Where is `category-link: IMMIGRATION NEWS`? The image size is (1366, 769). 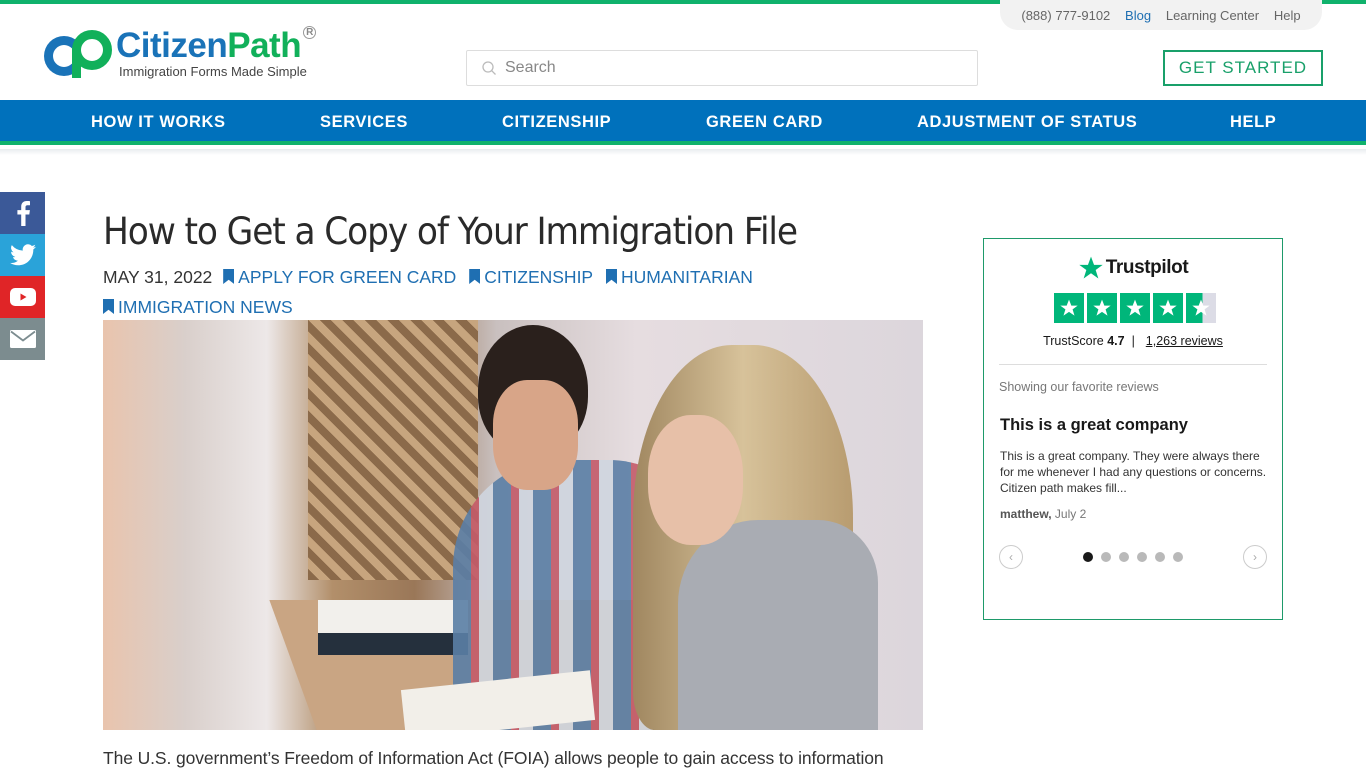 category-link: IMMIGRATION NEWS is located at coordinates (198, 307).